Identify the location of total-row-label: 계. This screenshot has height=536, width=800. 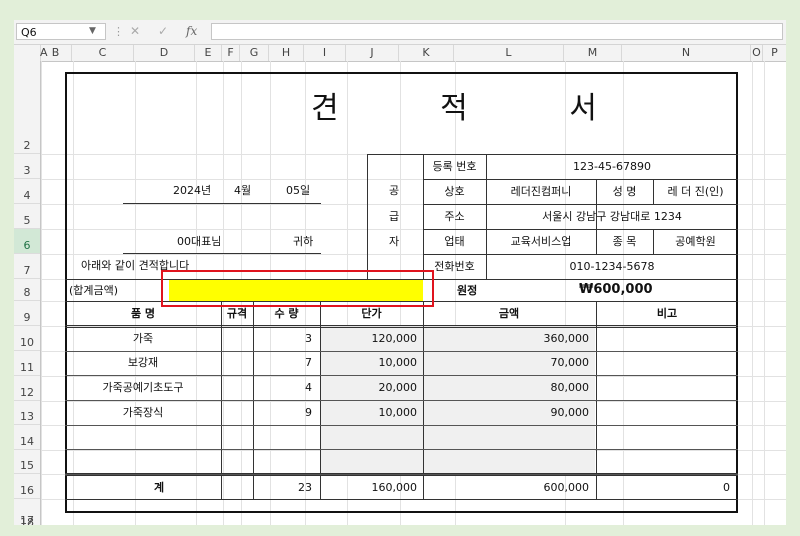
(159, 488).